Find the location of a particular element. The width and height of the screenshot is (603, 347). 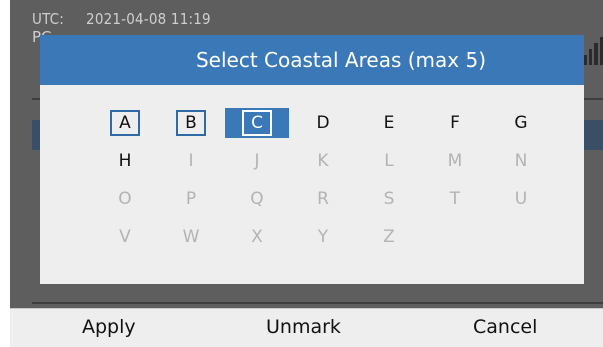

background-divider-bottom is located at coordinates (317, 303).